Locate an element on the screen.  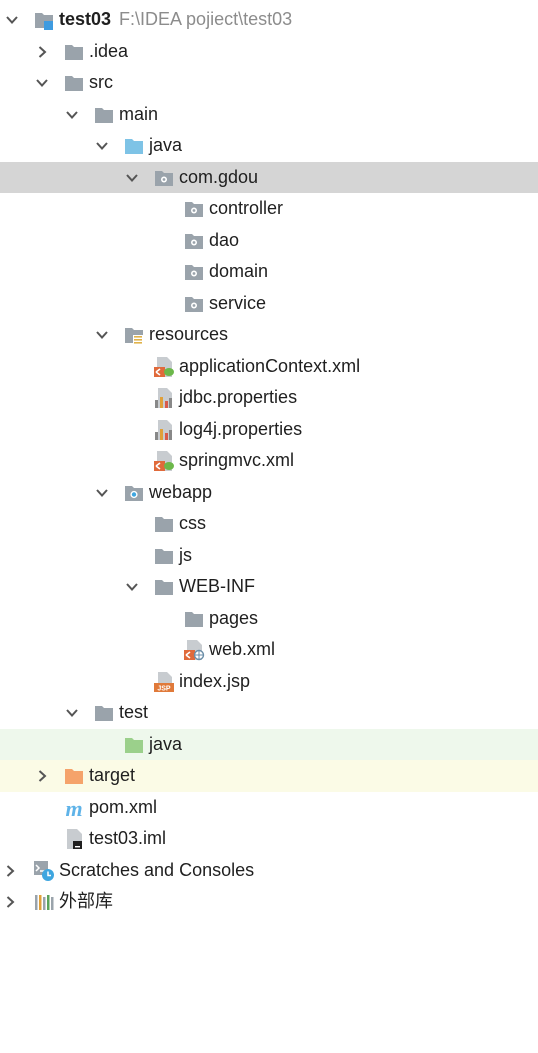
tree-item-label: controller is located at coordinates (246, 208).